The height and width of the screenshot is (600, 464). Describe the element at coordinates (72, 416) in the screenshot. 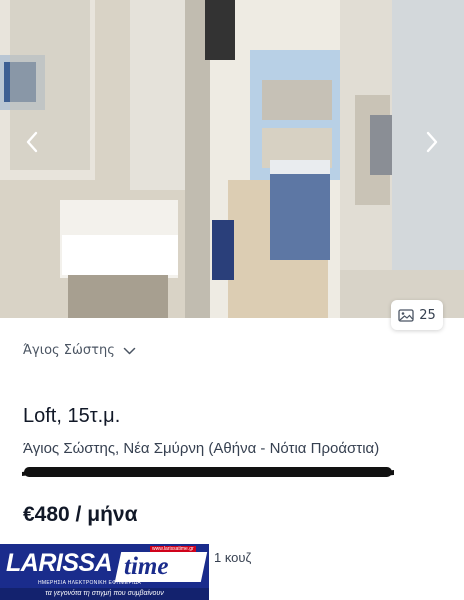

I see `listing-title: Loft, 15τ.μ.` at that location.